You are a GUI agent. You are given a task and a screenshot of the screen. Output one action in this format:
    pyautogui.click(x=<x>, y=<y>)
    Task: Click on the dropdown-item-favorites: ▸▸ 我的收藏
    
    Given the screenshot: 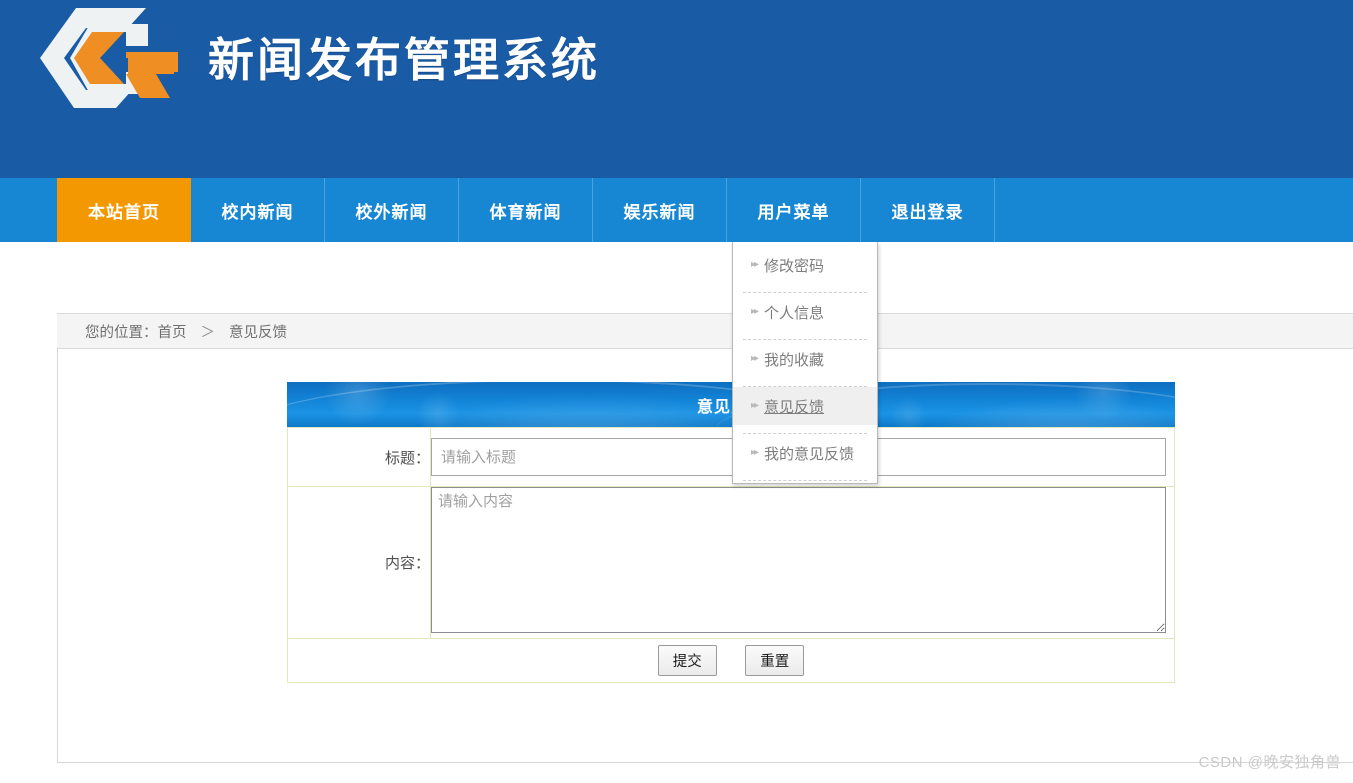 What is the action you would take?
    pyautogui.click(x=805, y=359)
    